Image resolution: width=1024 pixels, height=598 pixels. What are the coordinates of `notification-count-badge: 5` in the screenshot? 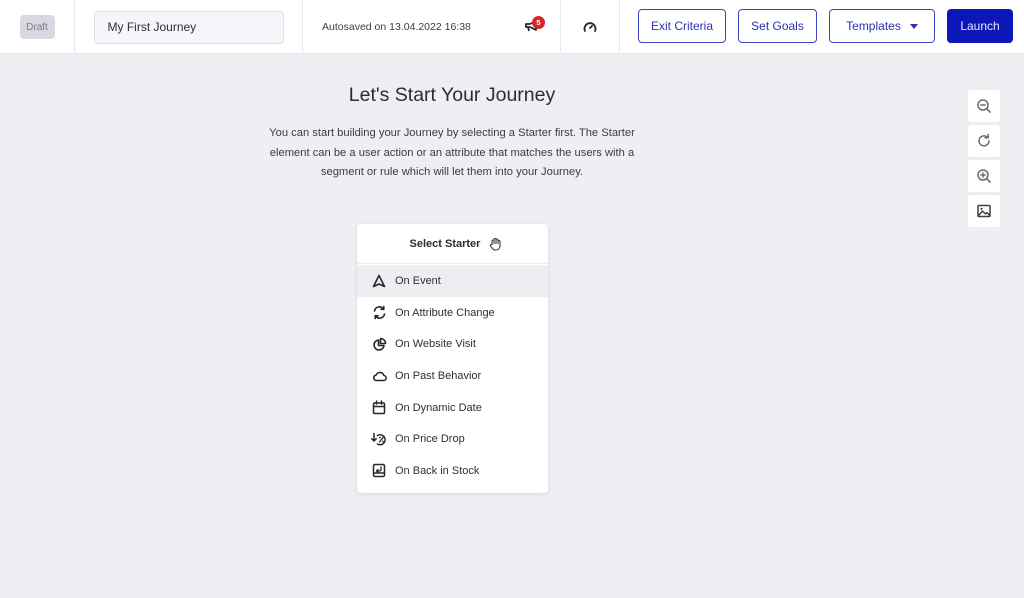 It's located at (538, 22).